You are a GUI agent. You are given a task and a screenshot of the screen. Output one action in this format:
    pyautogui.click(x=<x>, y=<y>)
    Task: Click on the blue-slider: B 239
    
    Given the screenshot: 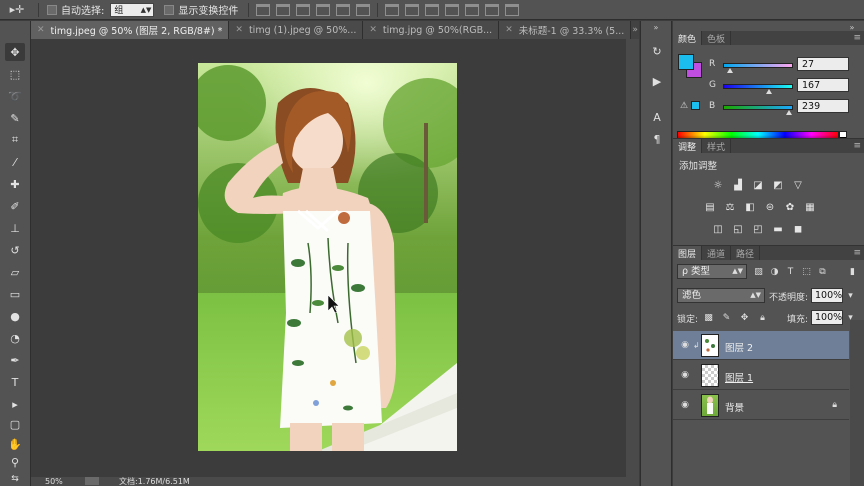 What is the action you would take?
    pyautogui.click(x=784, y=107)
    